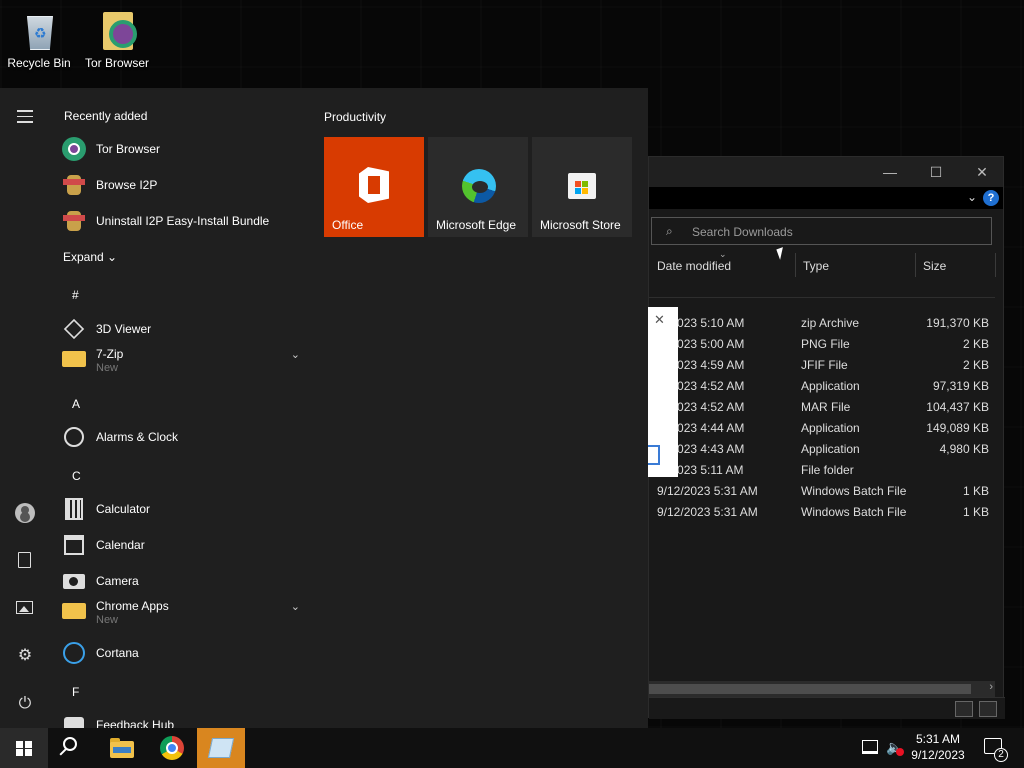  Describe the element at coordinates (827, 428) in the screenshot. I see `table-row: /2/2023 4:44 AM Application 149,089 KB` at that location.